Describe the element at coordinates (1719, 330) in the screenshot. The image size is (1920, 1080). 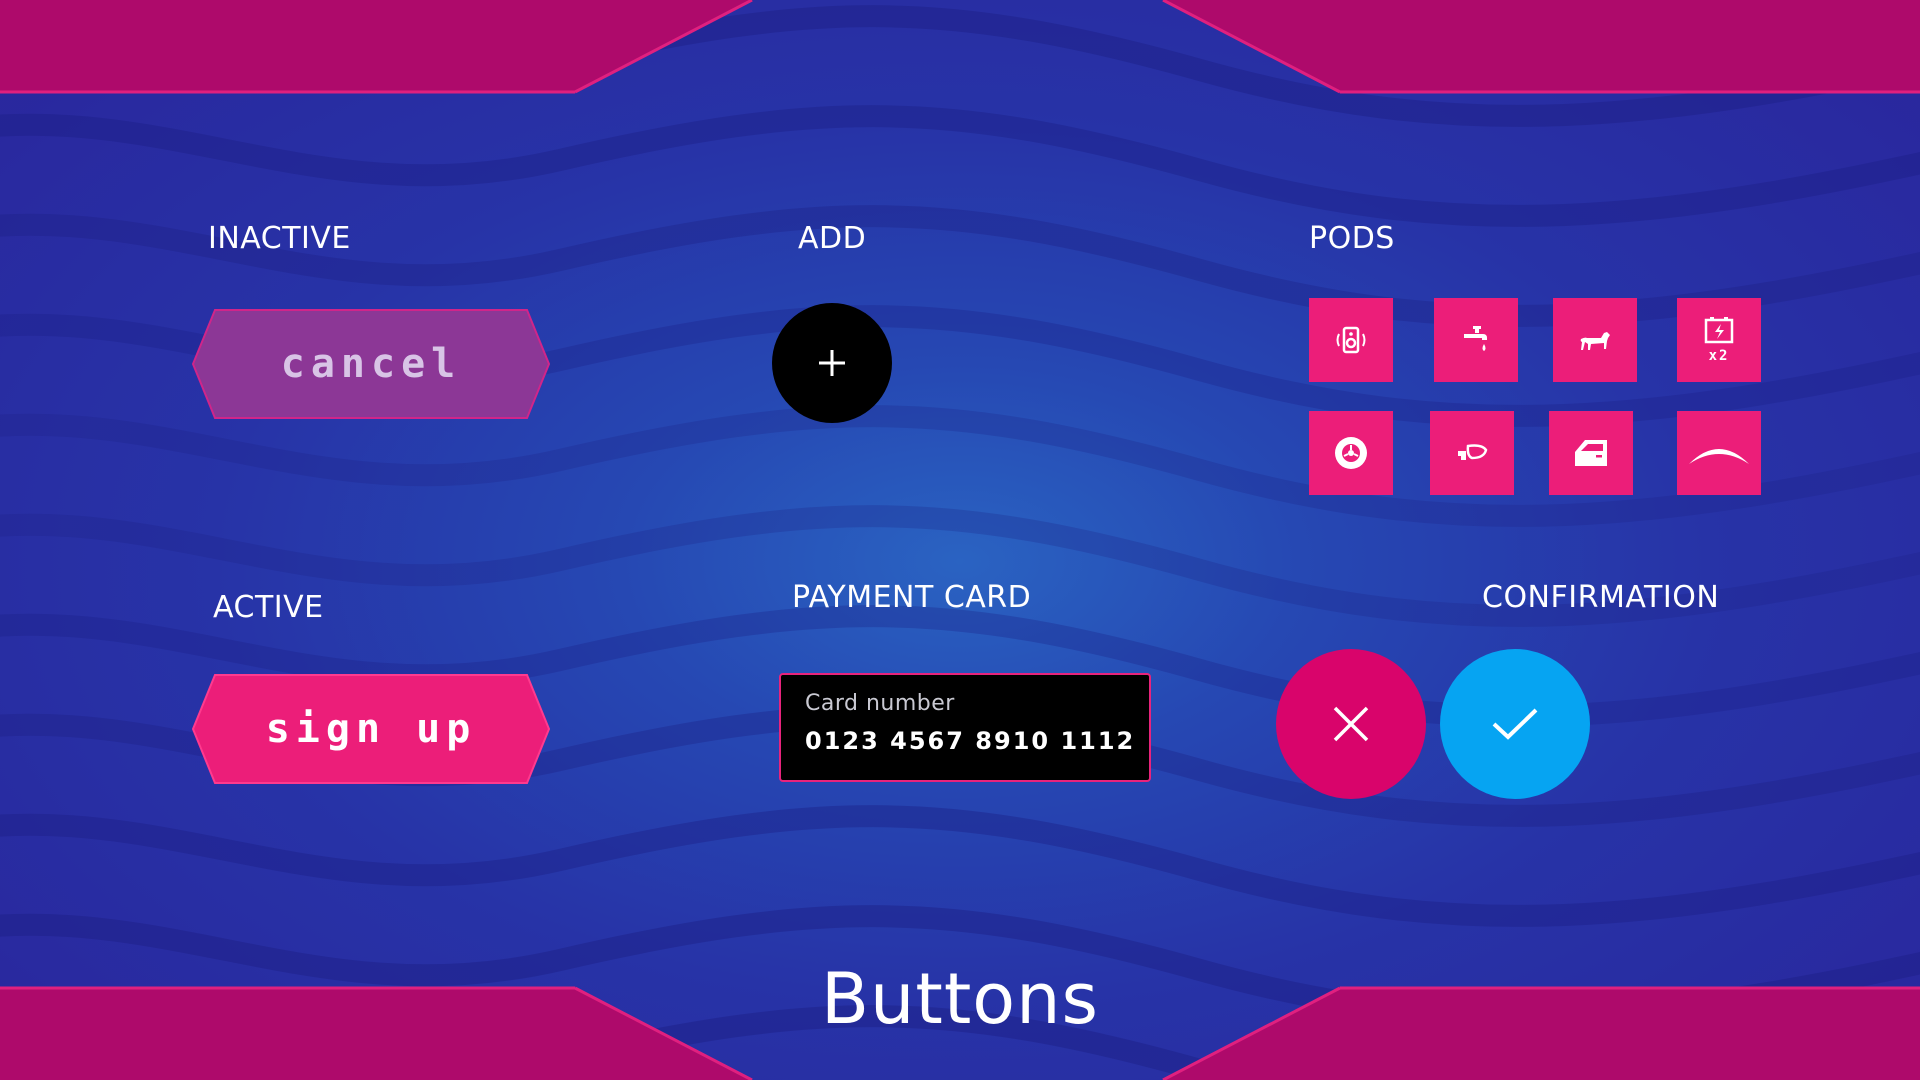
I see `battery-charge-icon` at that location.